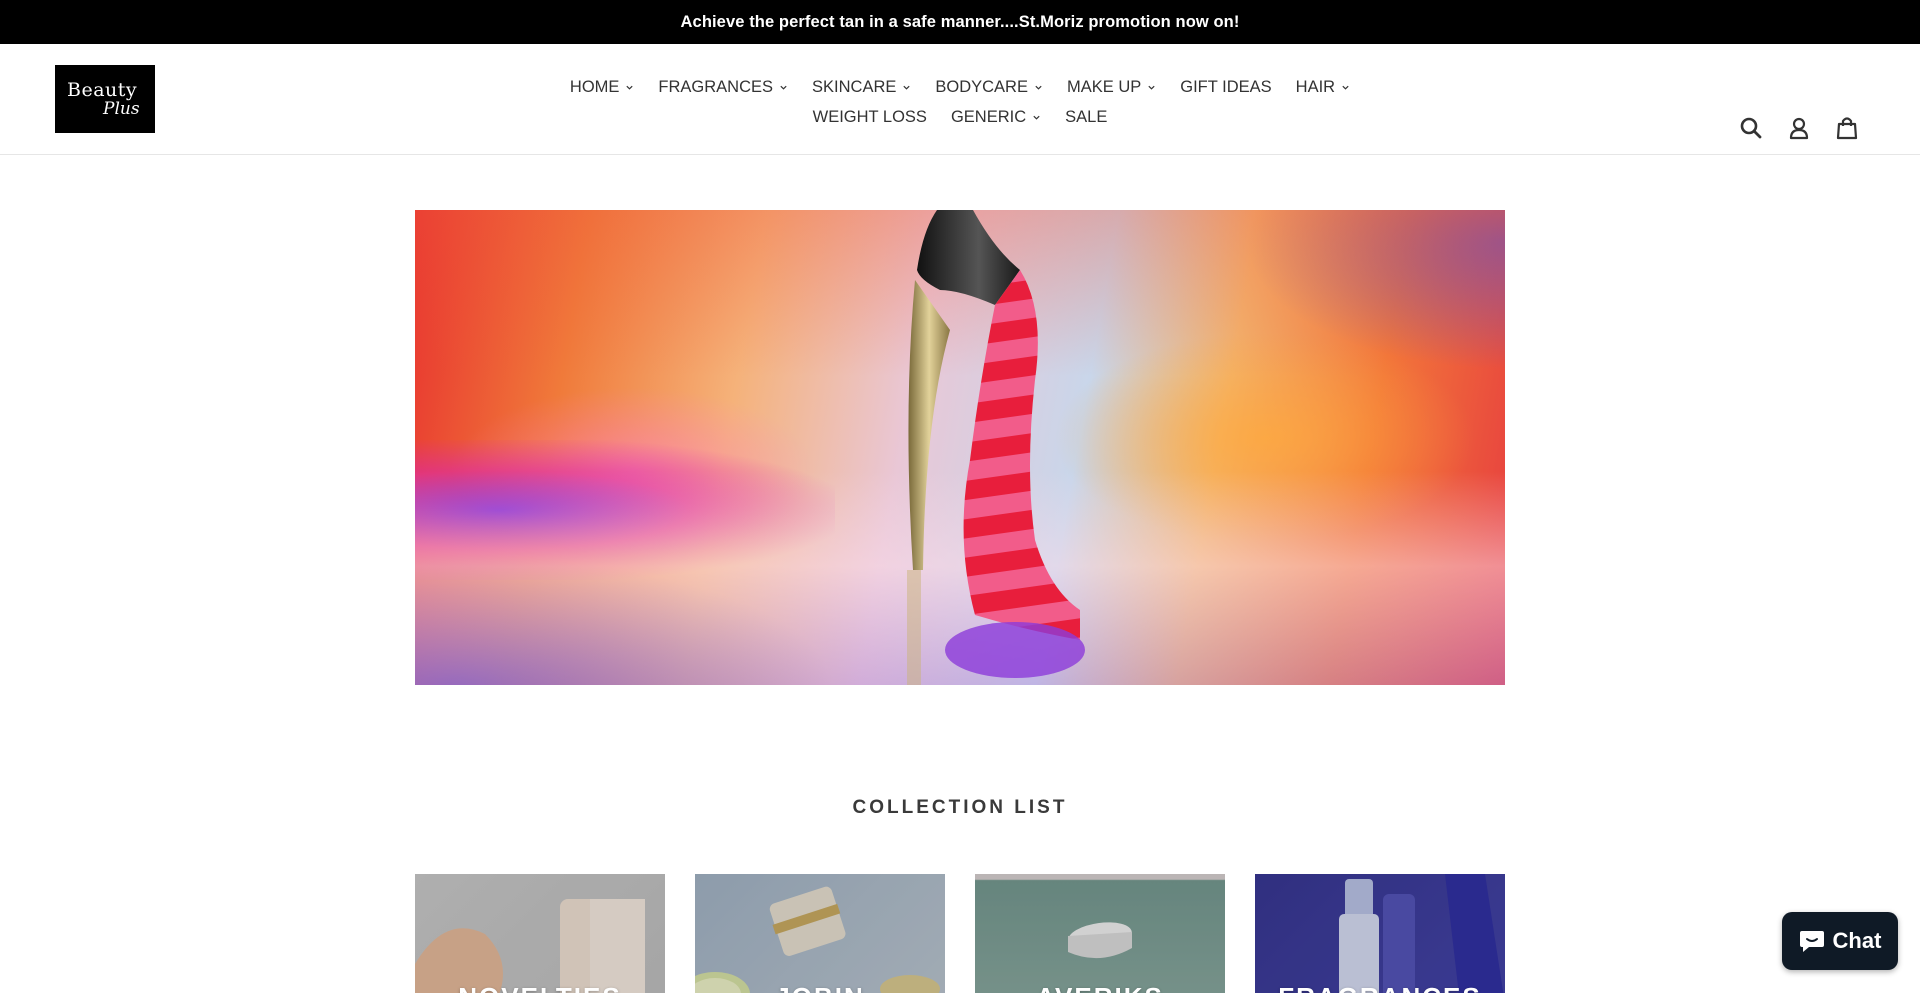  I want to click on nav-label: HOME, so click(594, 86).